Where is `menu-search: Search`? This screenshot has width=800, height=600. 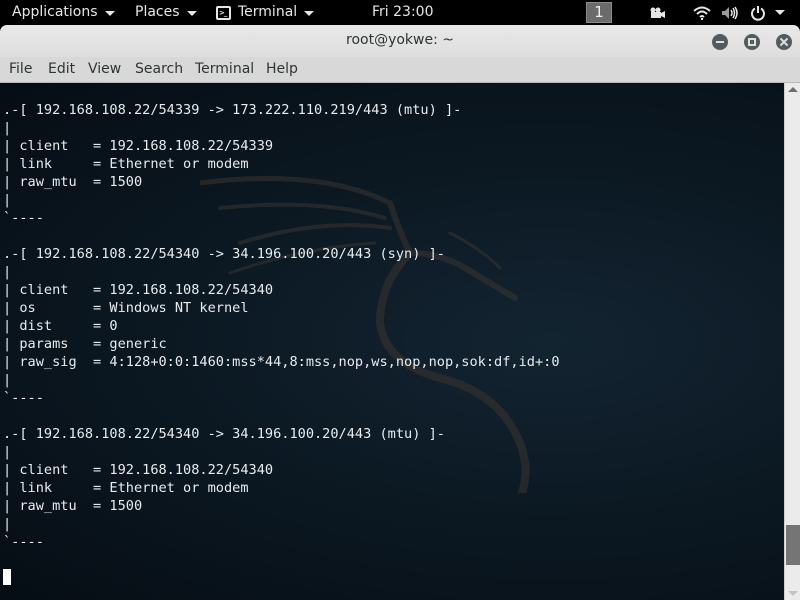 menu-search: Search is located at coordinates (159, 69).